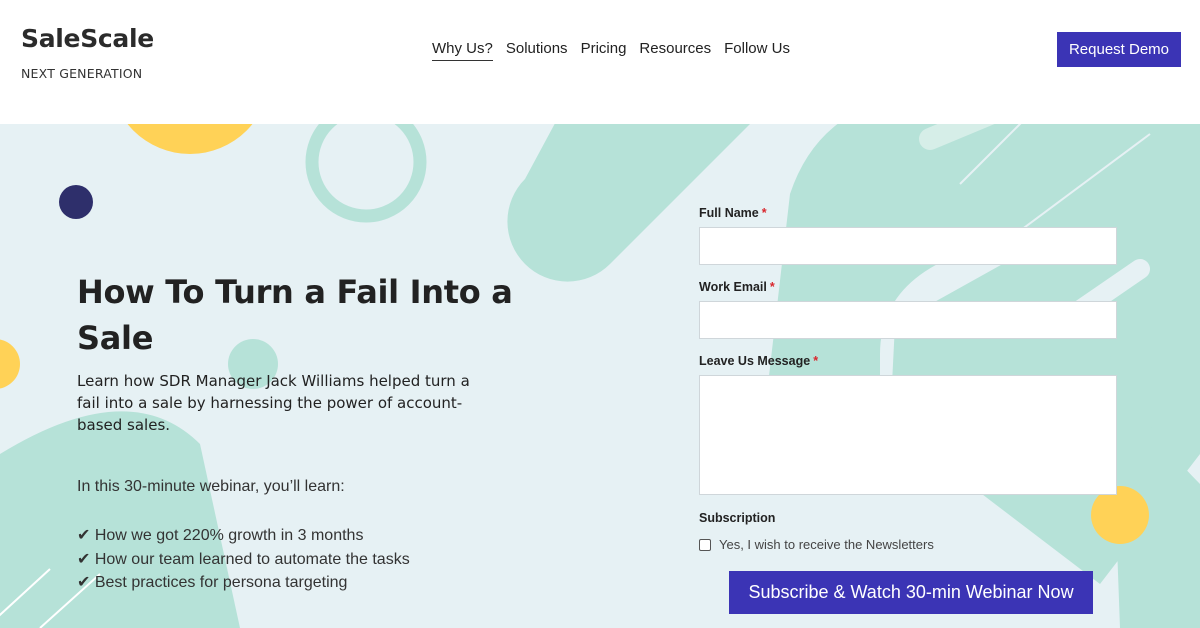  I want to click on nav-item-solutions: Solutions, so click(537, 50).